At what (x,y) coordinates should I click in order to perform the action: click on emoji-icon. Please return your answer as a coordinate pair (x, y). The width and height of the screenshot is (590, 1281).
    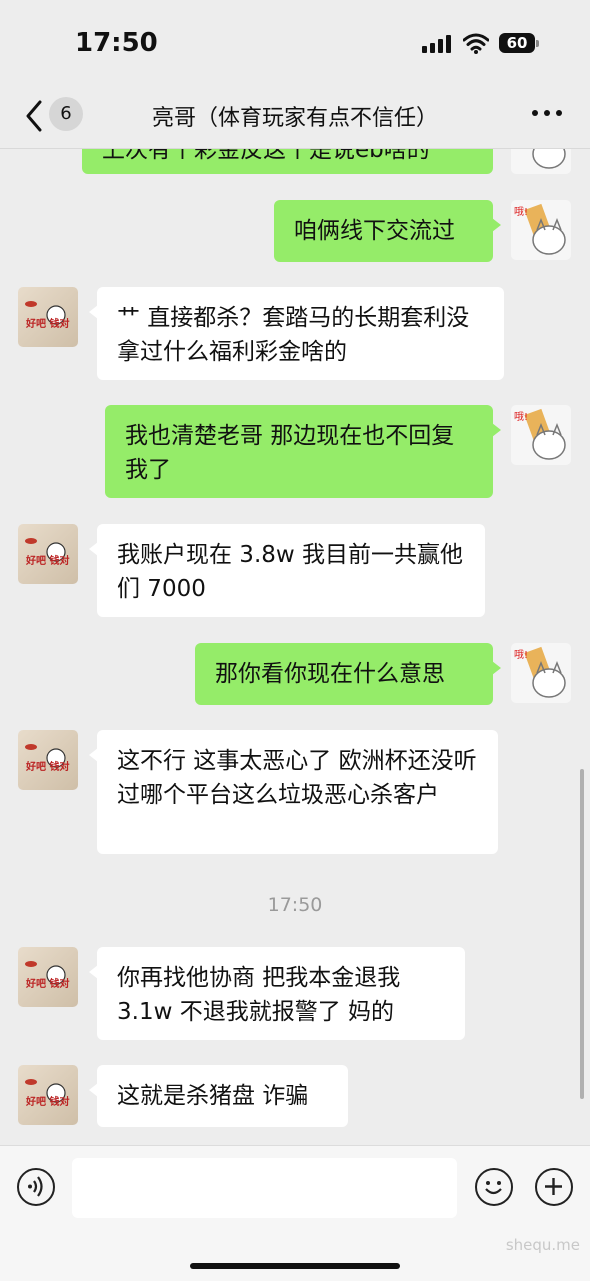
    Looking at the image, I should click on (494, 1187).